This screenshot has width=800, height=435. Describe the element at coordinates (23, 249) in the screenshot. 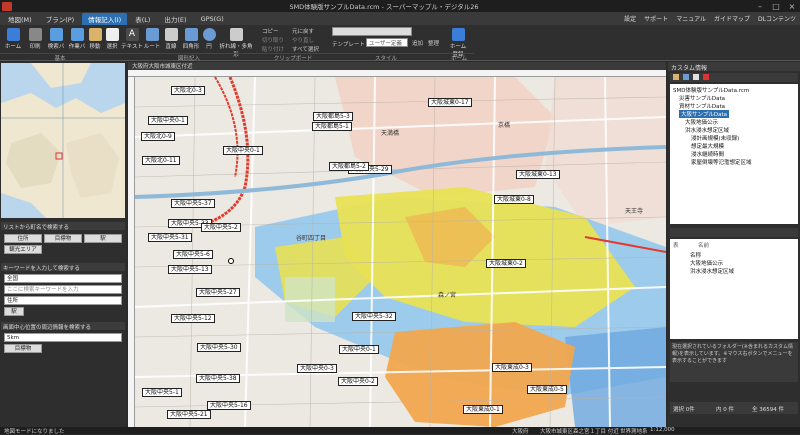

I see `sightseeing-area-button: 観光エリア` at that location.